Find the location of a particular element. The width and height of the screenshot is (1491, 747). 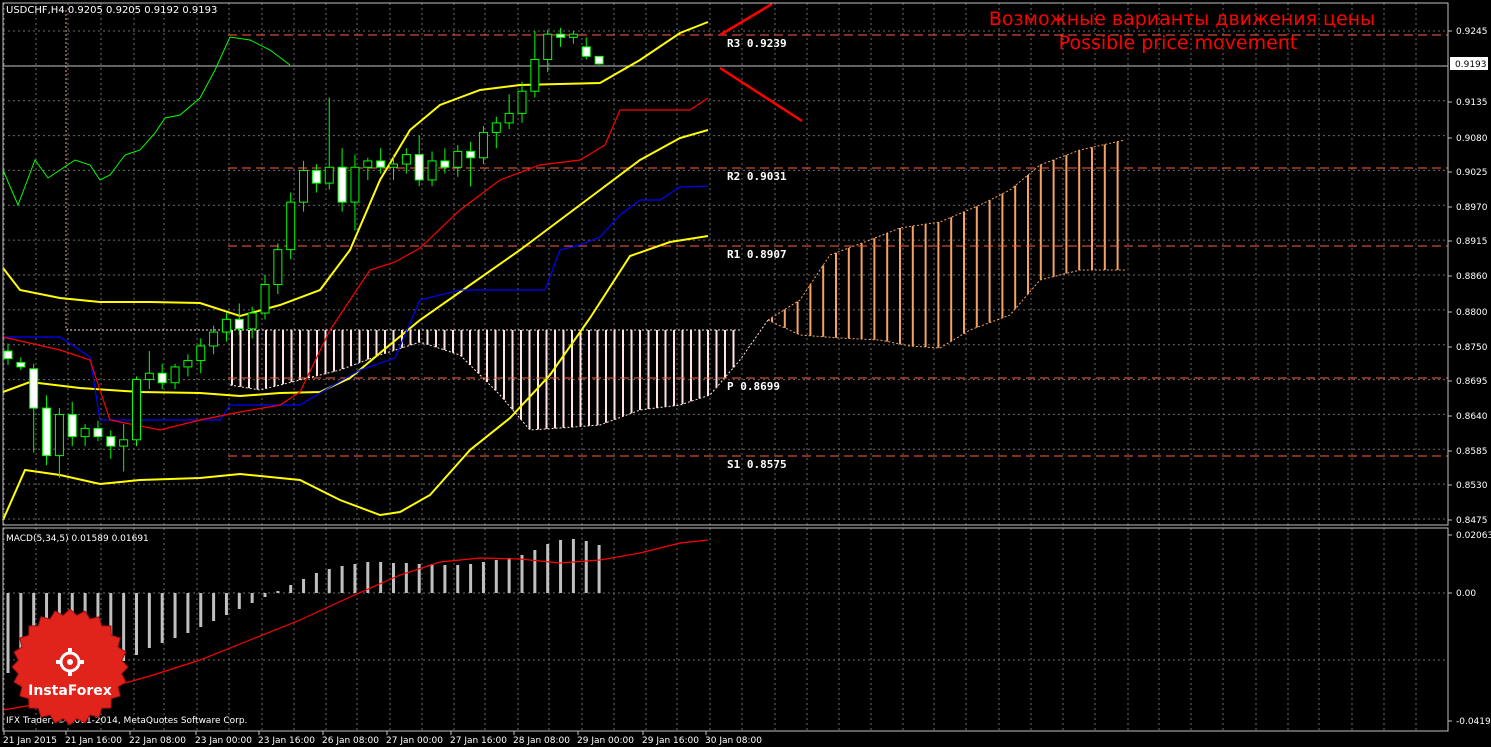

projection-line-down is located at coordinates (761, 94).